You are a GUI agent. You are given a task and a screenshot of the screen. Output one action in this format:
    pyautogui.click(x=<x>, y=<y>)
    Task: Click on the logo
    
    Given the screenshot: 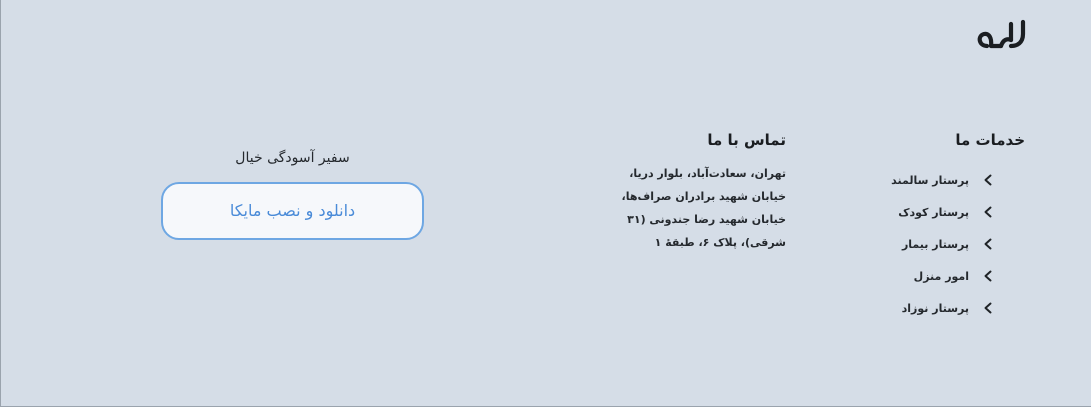 What is the action you would take?
    pyautogui.click(x=1000, y=36)
    